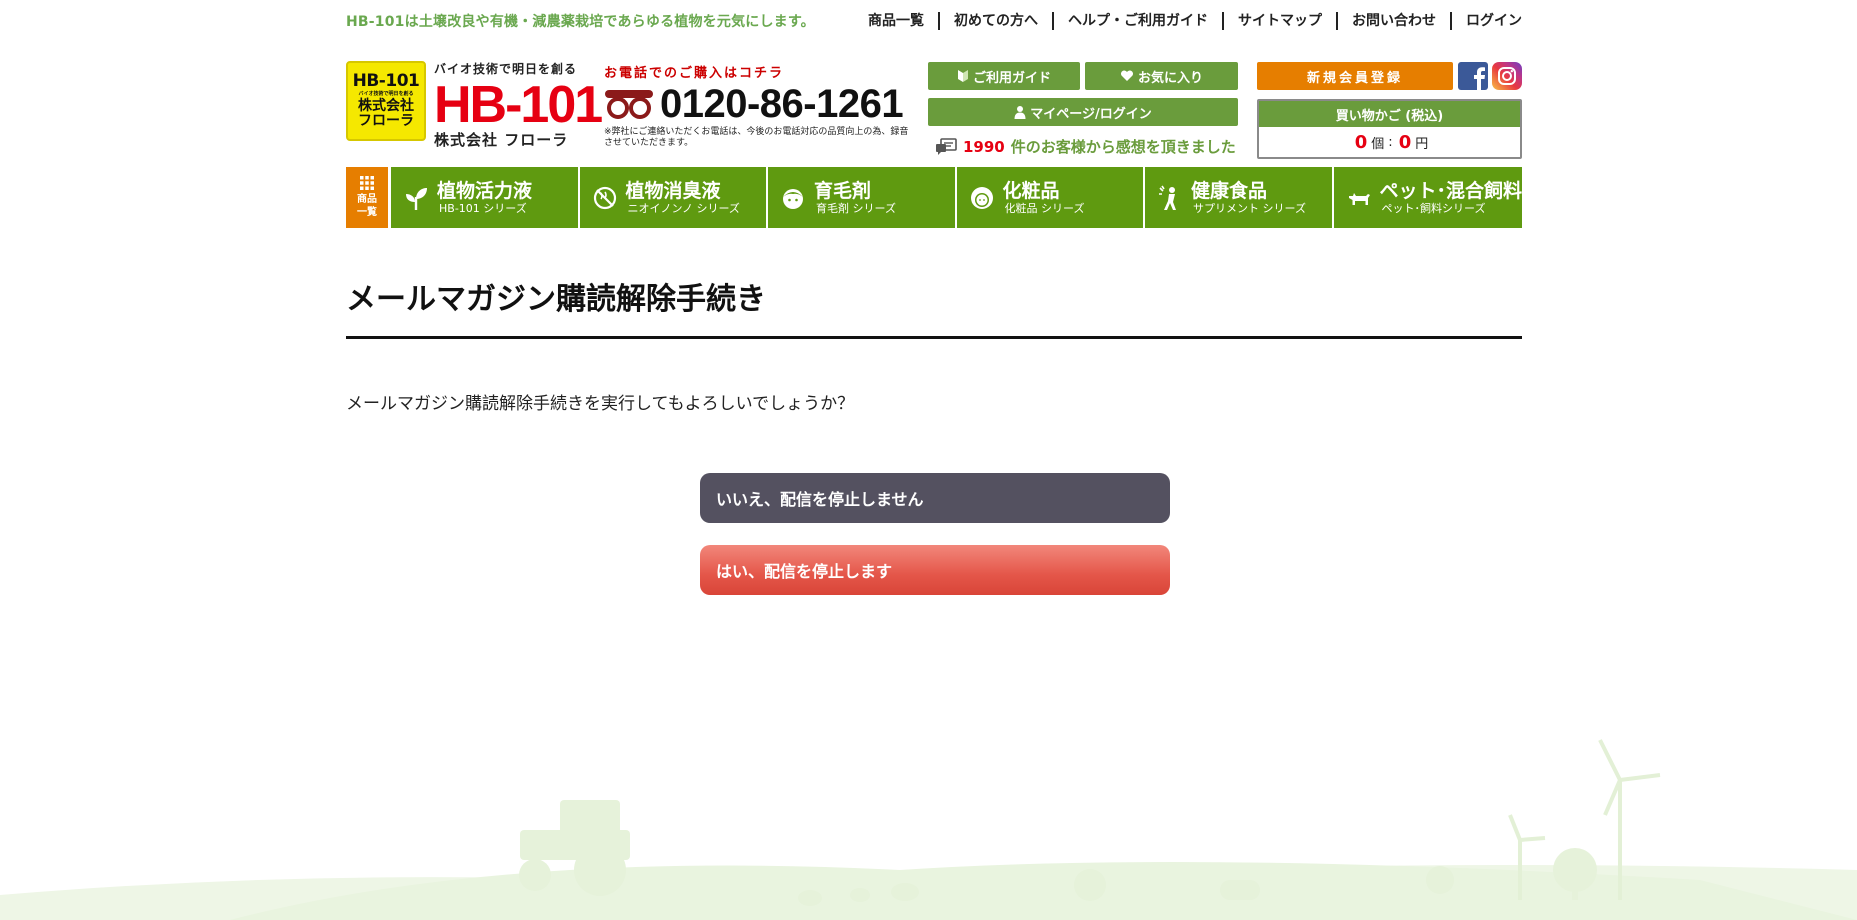 The height and width of the screenshot is (920, 1857). Describe the element at coordinates (1229, 190) in the screenshot. I see `nav-item-main: 健康食品` at that location.